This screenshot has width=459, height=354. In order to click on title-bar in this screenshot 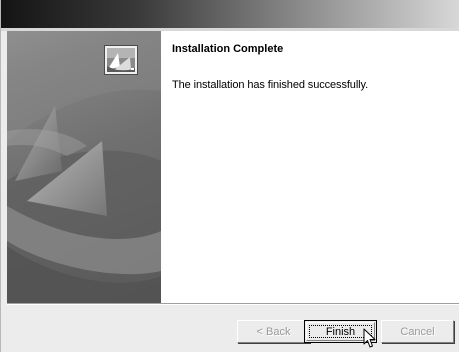, I will do `click(230, 14)`.